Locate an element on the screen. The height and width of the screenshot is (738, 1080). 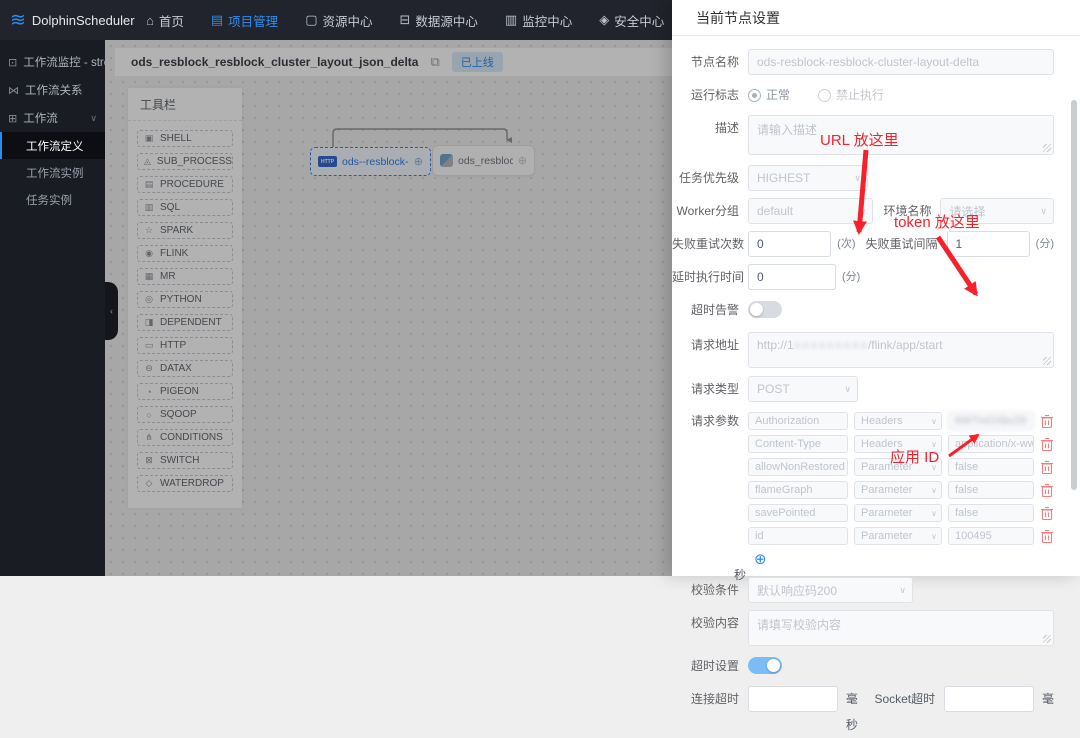
param-value-input: application/x-www-form-urlencoded is located at coordinates (991, 444).